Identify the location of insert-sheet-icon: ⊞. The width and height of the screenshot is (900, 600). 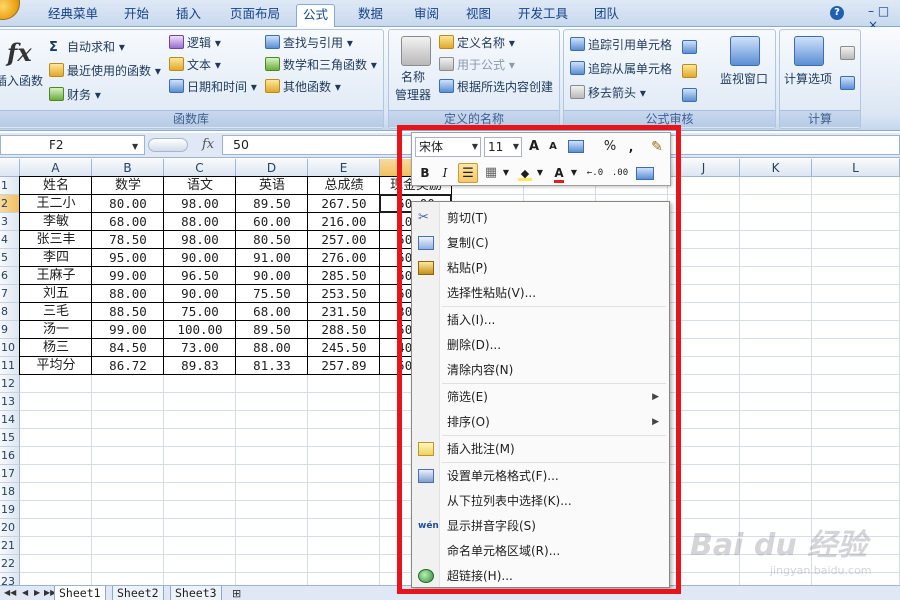
(236, 593).